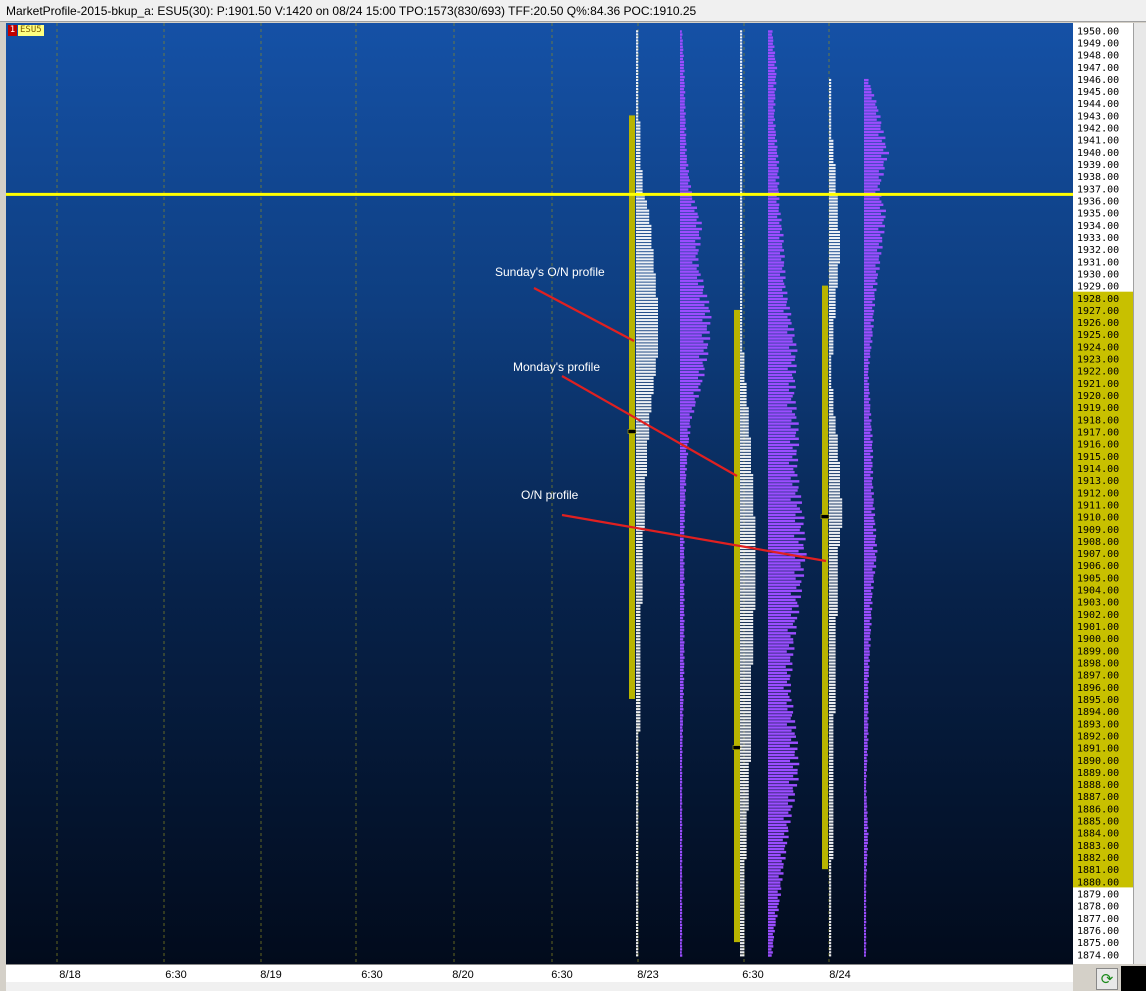  What do you see at coordinates (1098, 700) in the screenshot?
I see `price-tick-label: 1895.00` at bounding box center [1098, 700].